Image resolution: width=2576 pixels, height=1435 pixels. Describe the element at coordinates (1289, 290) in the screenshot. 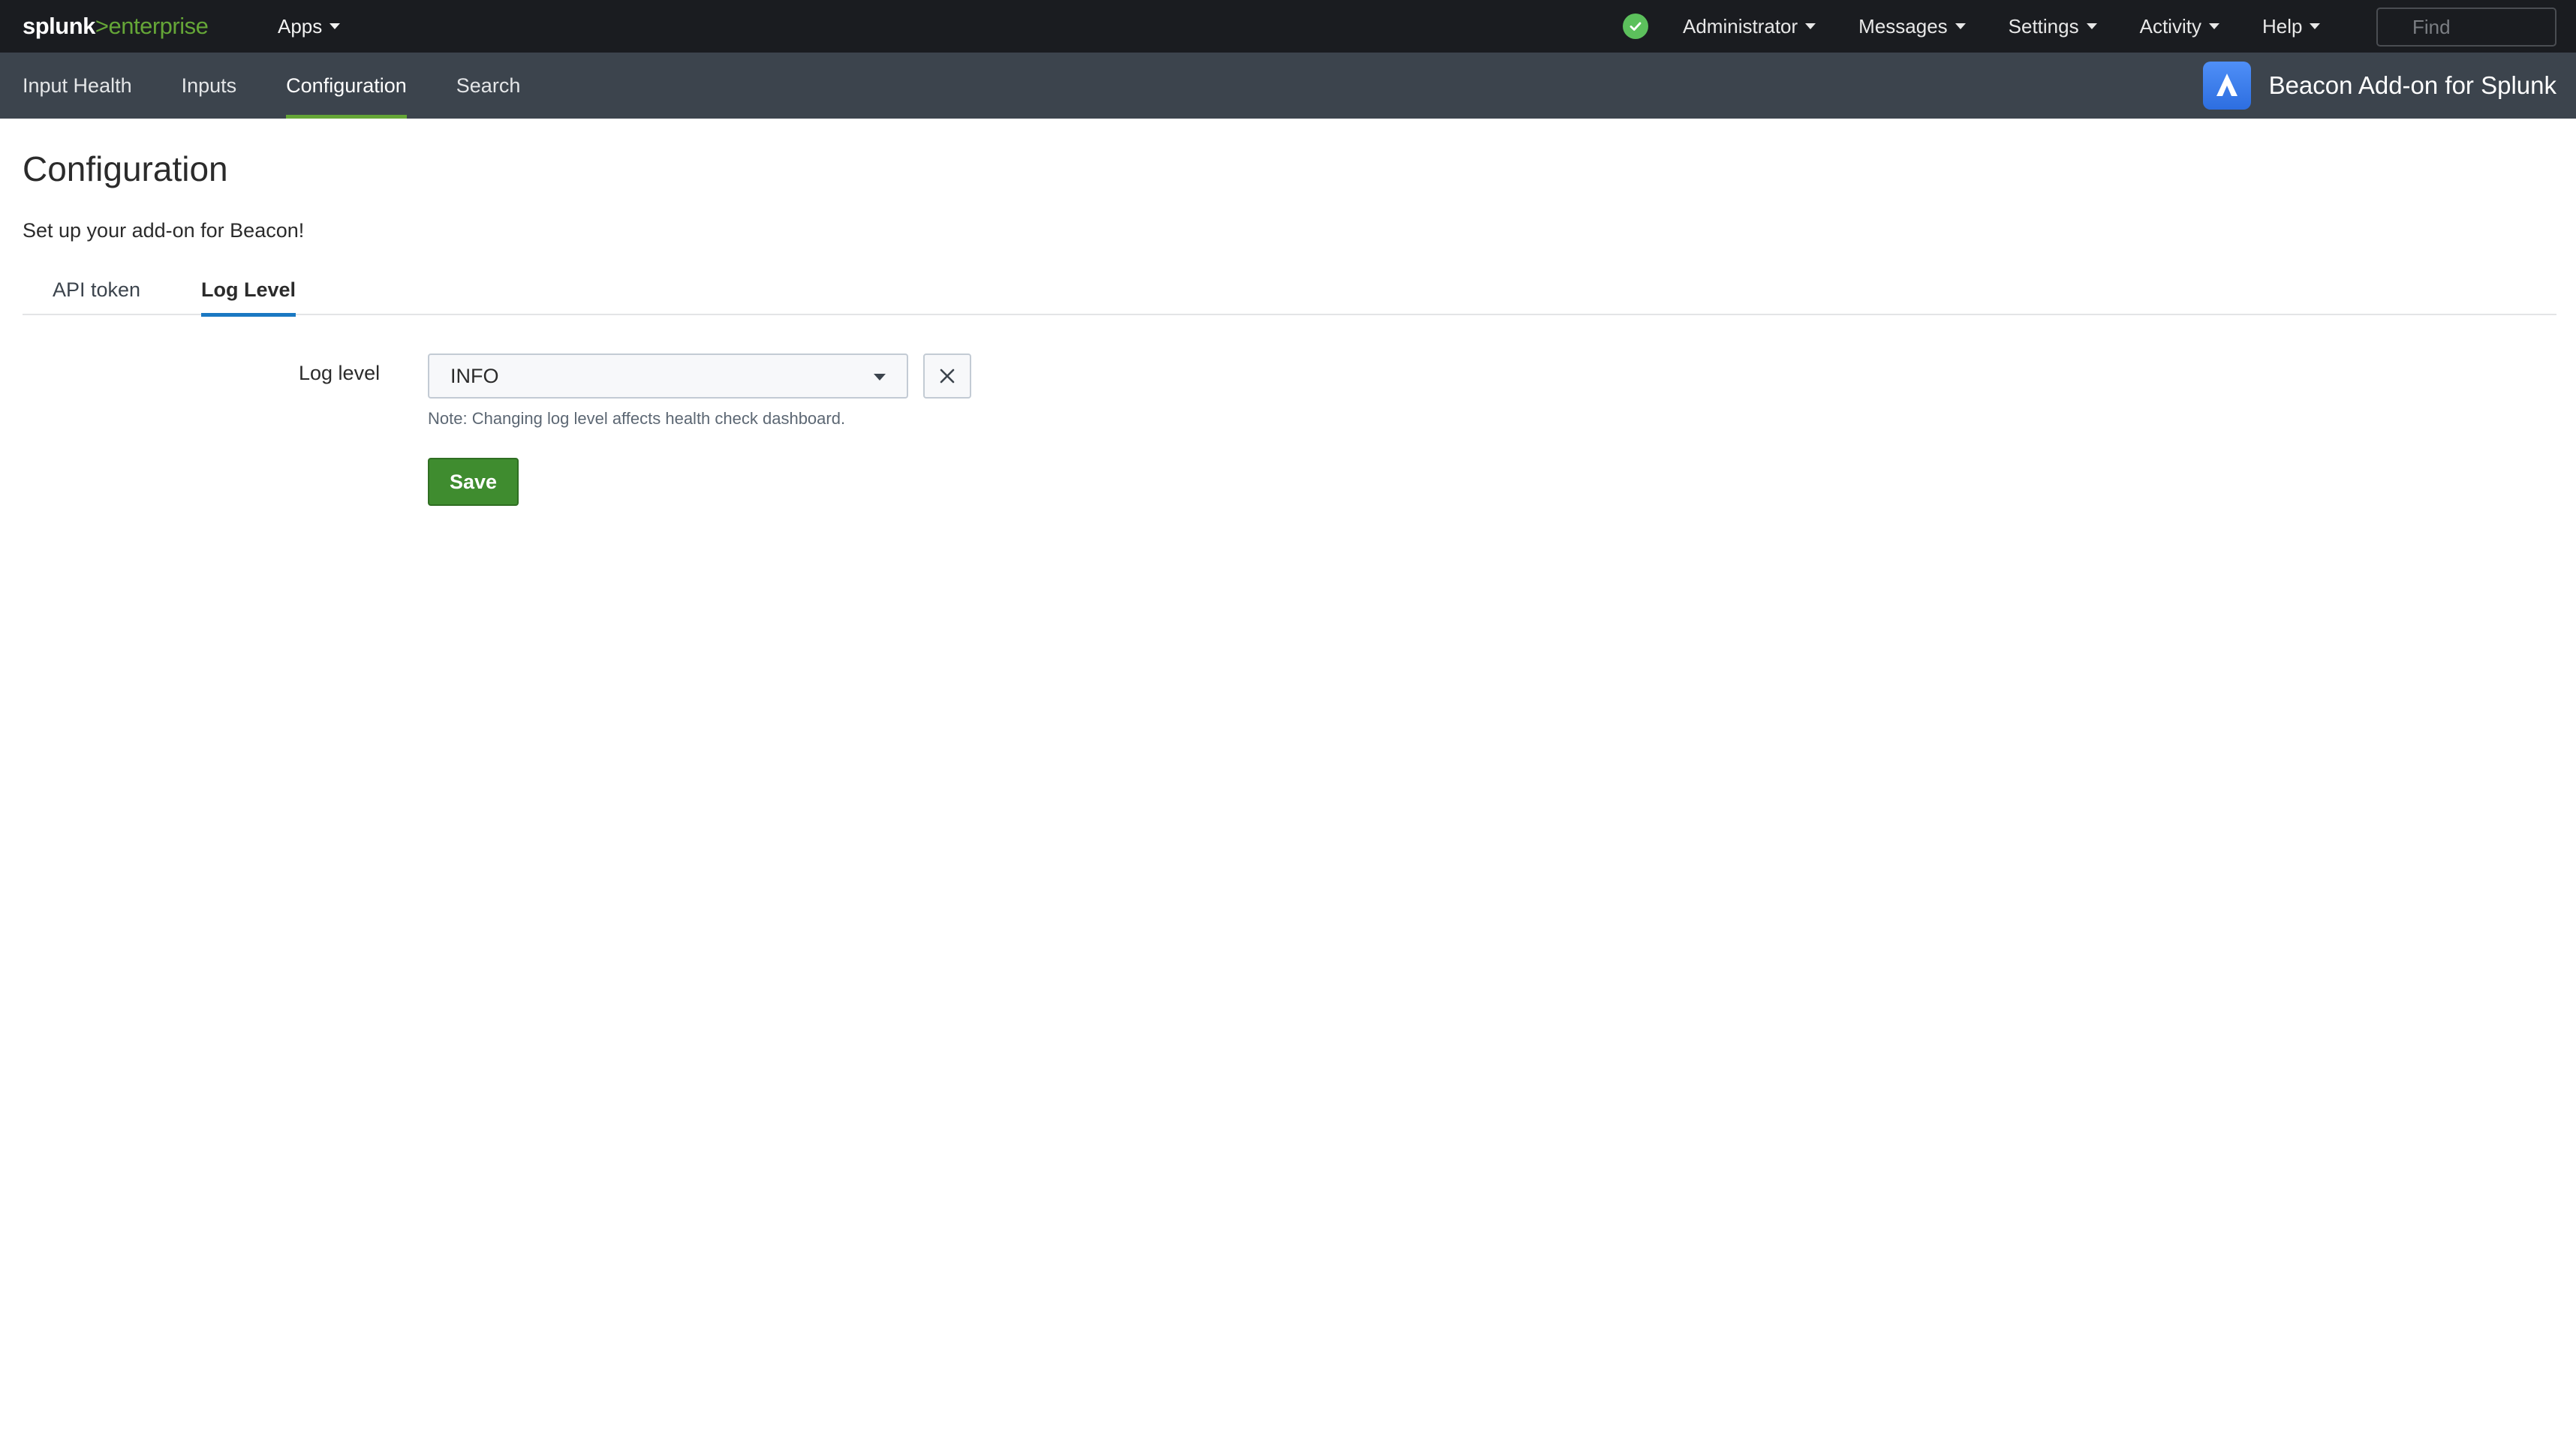

I see `config-tabs: API token Log Level` at that location.